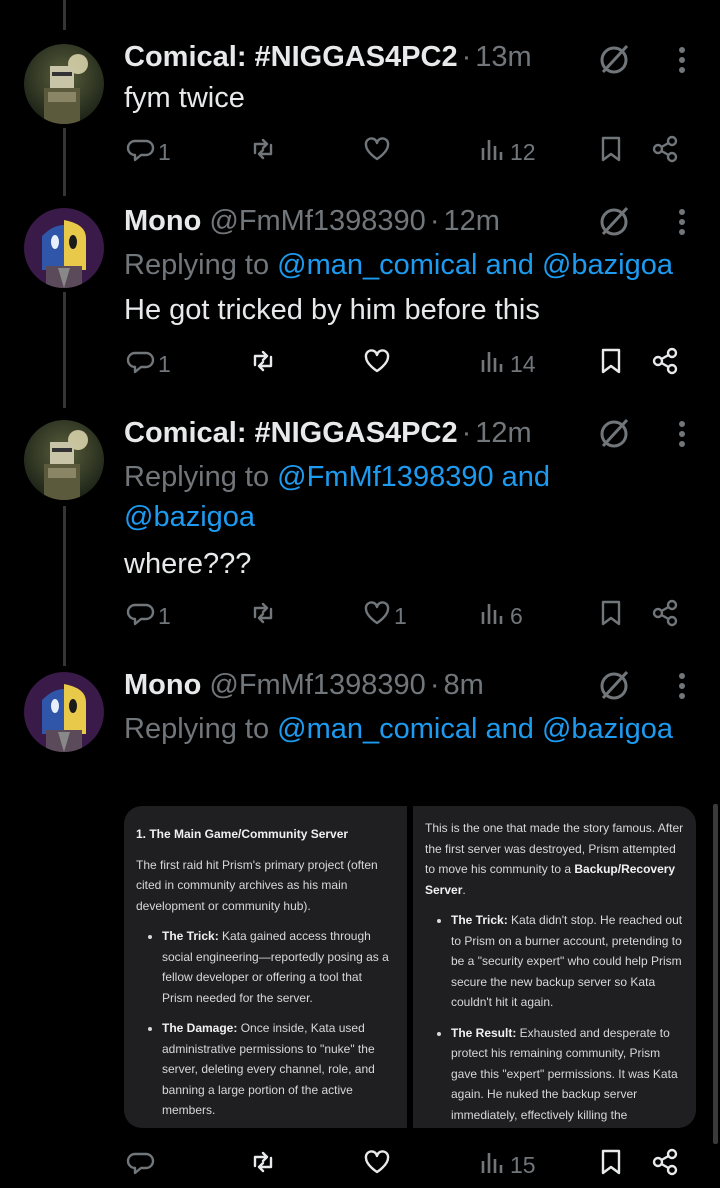 The image size is (720, 1188). I want to click on views-button: 6, so click(500, 616).